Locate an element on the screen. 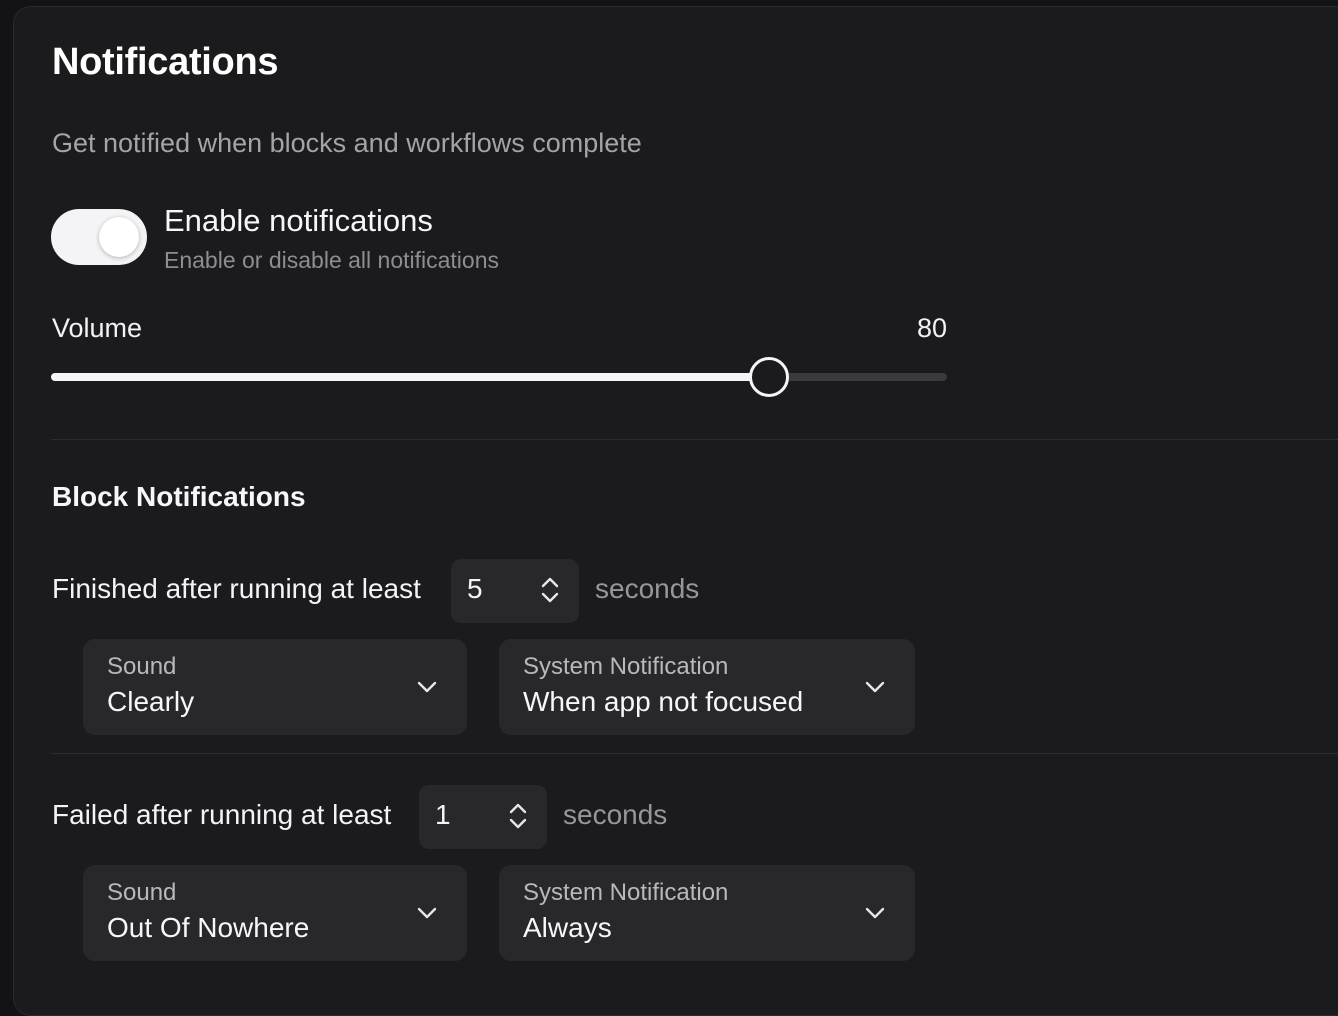  failed-sound-dropdown: Sound Out Of Nowhere is located at coordinates (275, 913).